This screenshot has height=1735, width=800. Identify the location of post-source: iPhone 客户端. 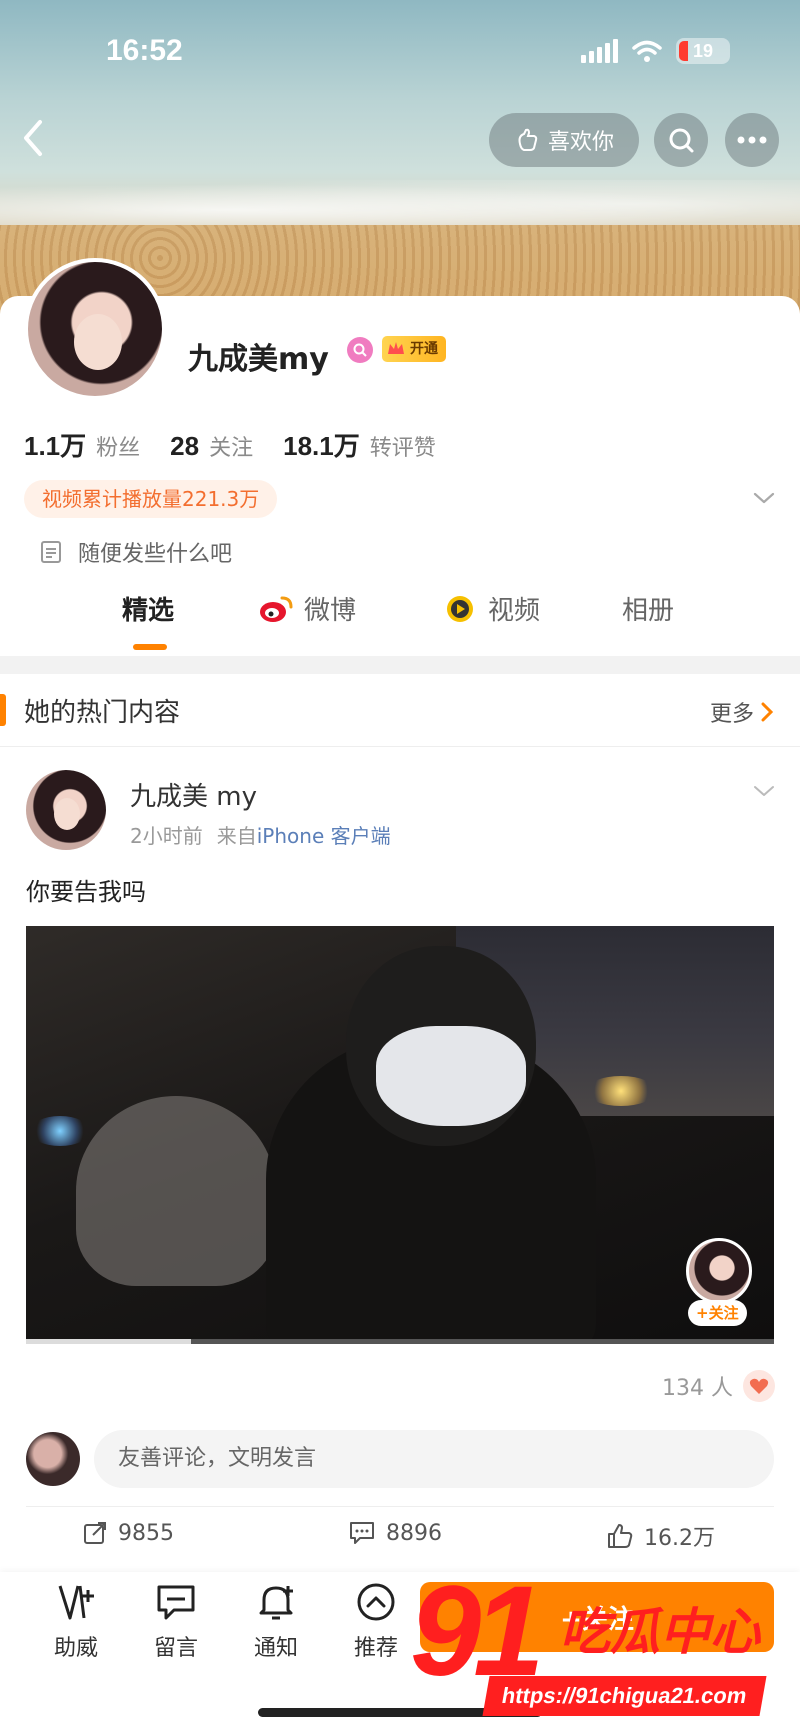
(324, 836).